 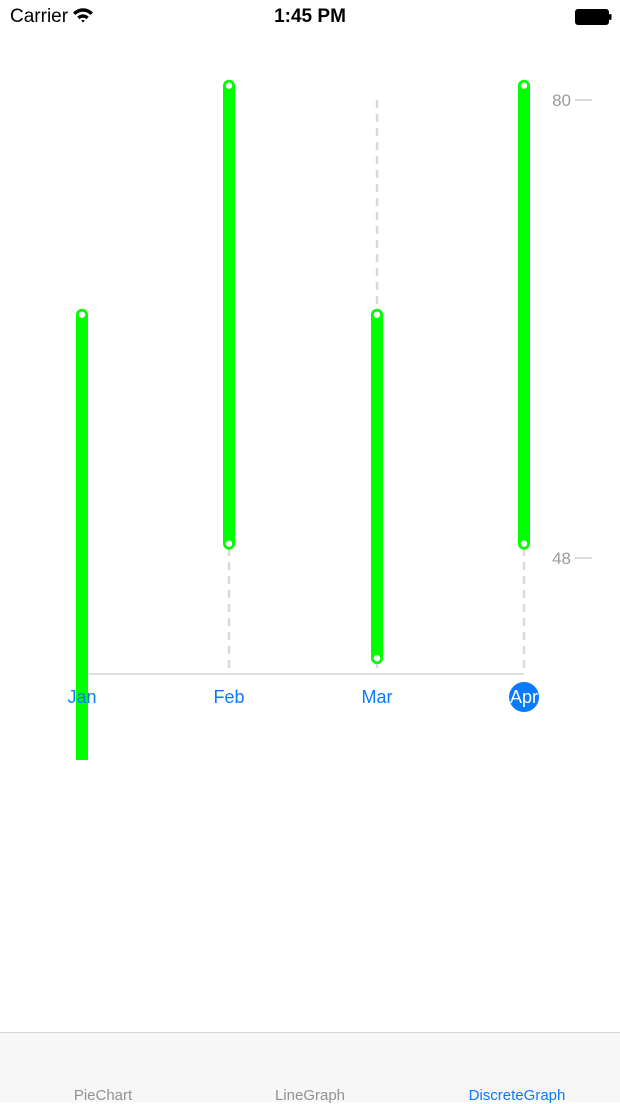 I want to click on x-label-apr: Apr, so click(x=524, y=697).